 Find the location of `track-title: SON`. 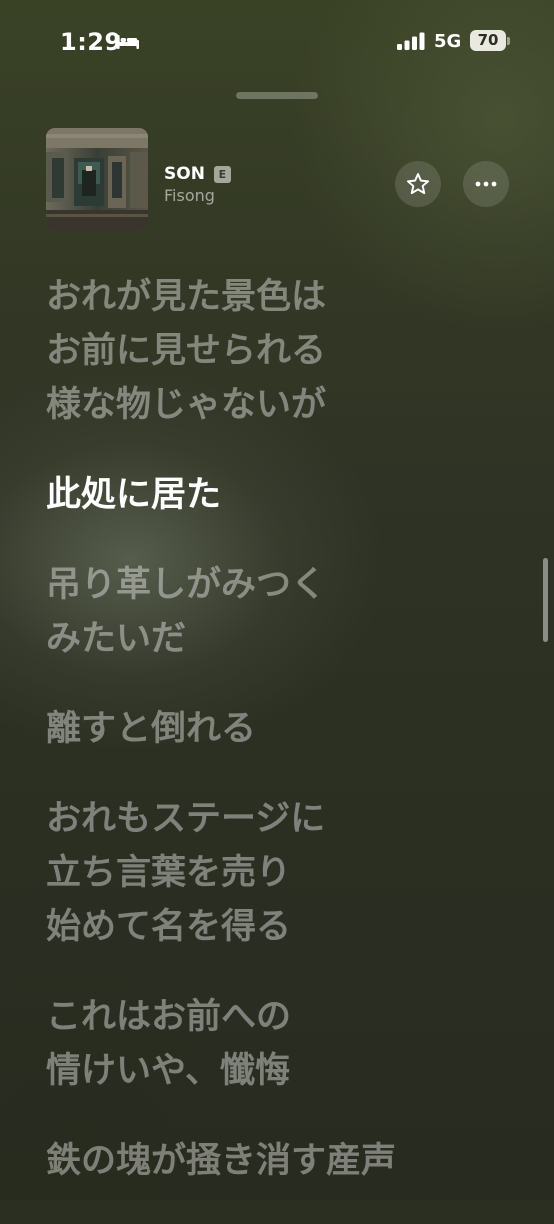

track-title: SON is located at coordinates (184, 174).